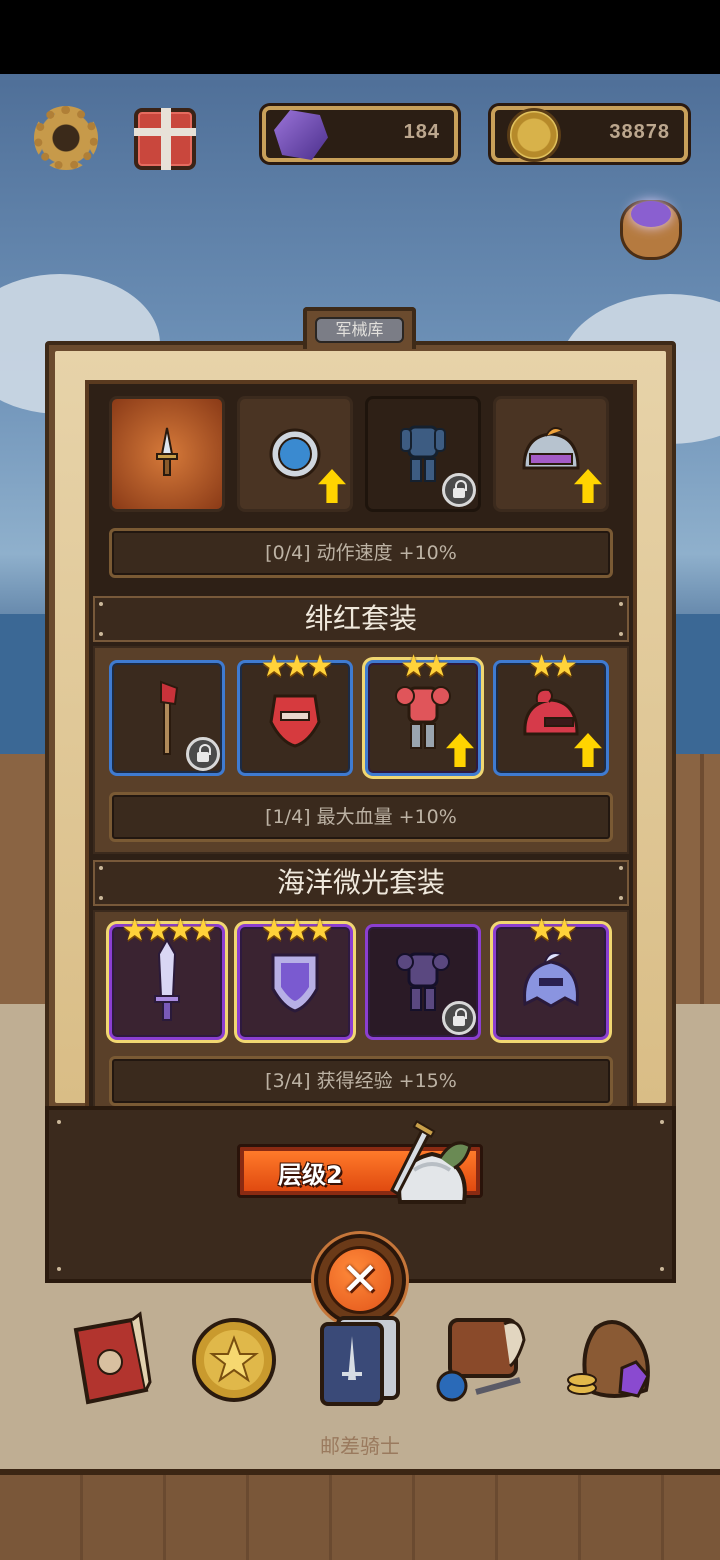 The width and height of the screenshot is (720, 1560). What do you see at coordinates (651, 230) in the screenshot?
I see `loot-bag-icon` at bounding box center [651, 230].